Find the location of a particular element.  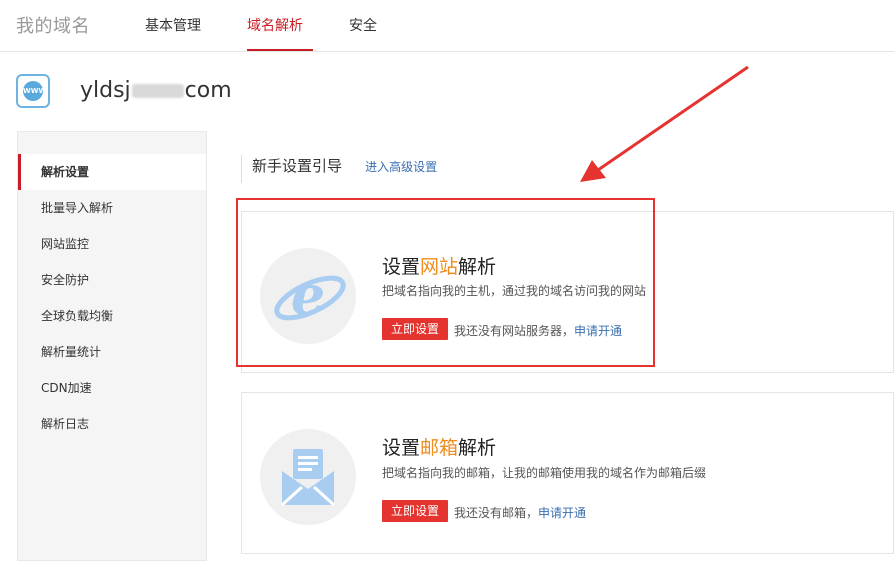

www-globe-icon: WWW is located at coordinates (33, 91).